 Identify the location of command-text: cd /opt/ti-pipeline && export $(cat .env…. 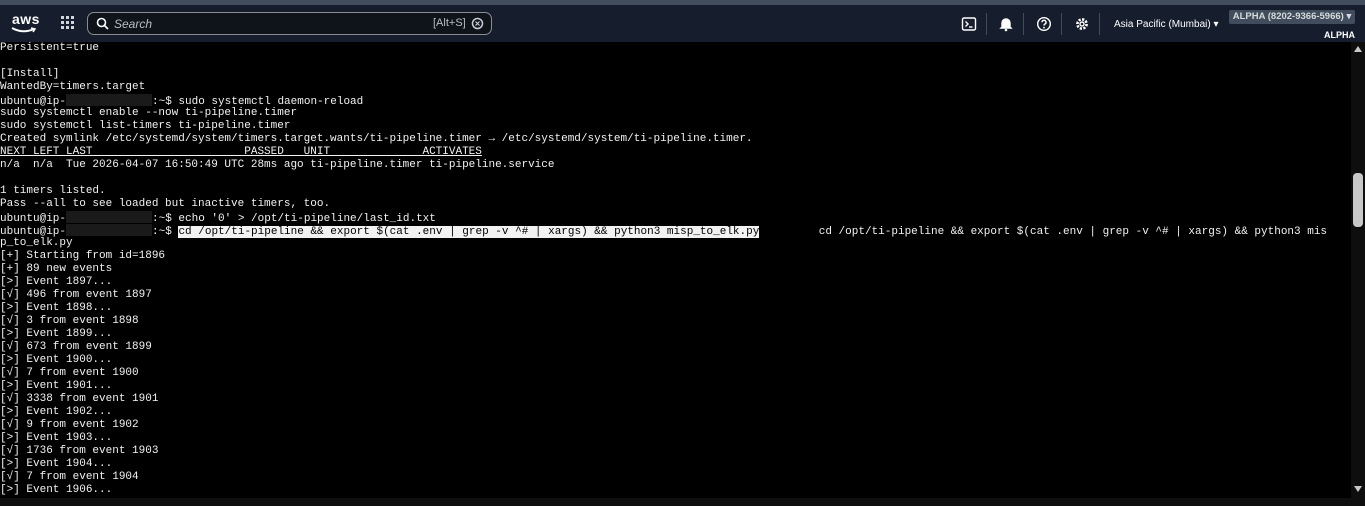
(1043, 232).